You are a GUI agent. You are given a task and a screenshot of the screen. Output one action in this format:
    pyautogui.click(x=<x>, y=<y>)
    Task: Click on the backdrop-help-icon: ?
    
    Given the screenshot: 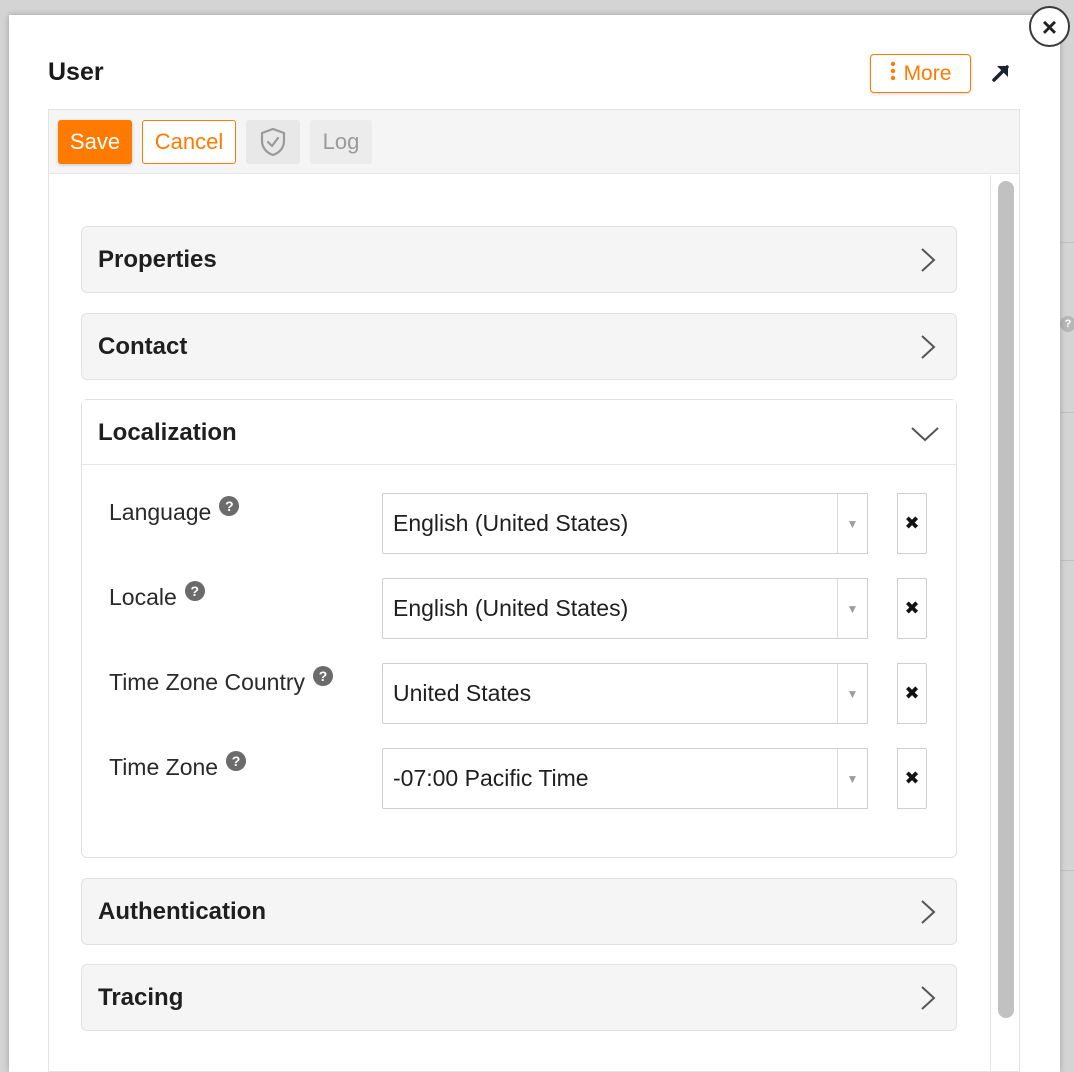 What is the action you would take?
    pyautogui.click(x=1067, y=324)
    